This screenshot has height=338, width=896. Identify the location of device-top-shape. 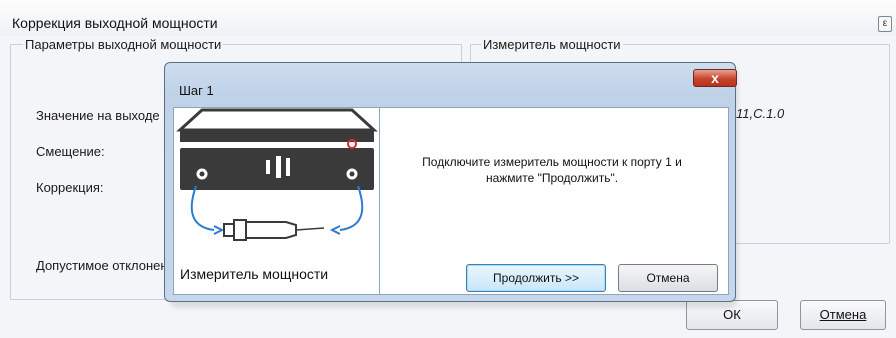
(277, 120).